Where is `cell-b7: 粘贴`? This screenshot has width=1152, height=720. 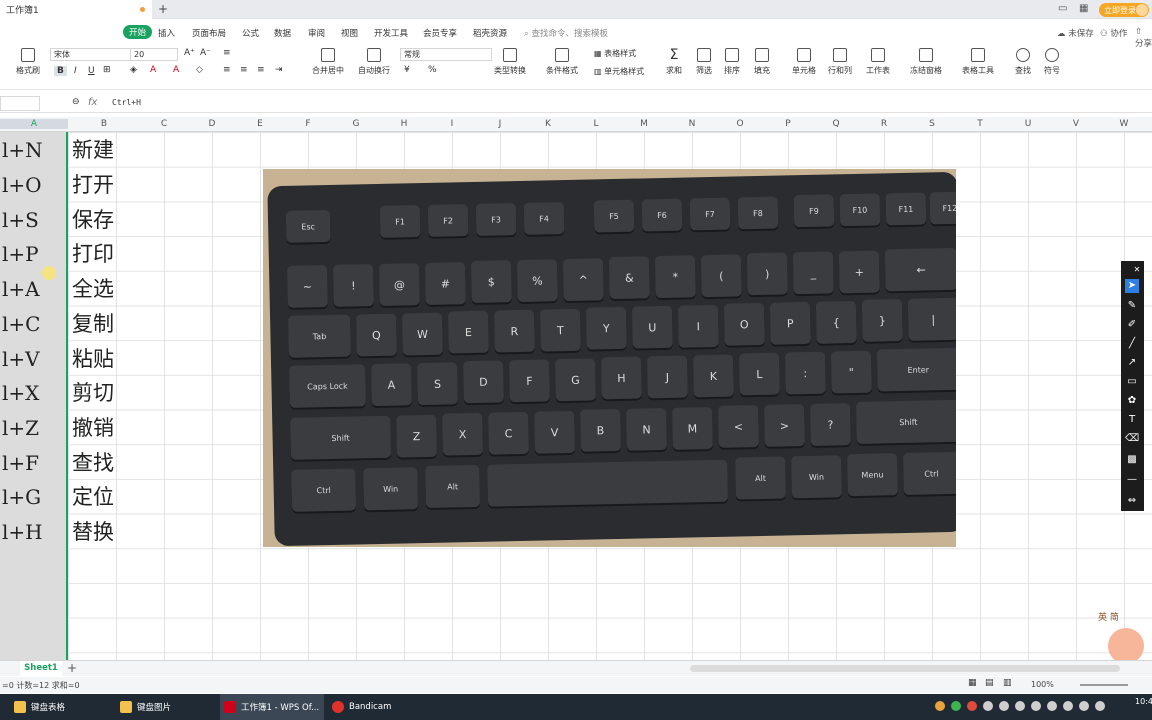 cell-b7: 粘贴 is located at coordinates (106, 359).